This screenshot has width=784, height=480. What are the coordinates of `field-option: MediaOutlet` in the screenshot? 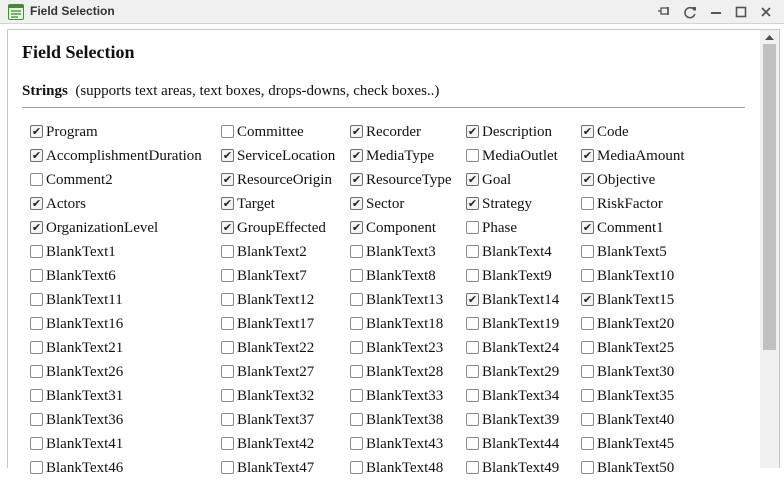 It's located at (528, 156).